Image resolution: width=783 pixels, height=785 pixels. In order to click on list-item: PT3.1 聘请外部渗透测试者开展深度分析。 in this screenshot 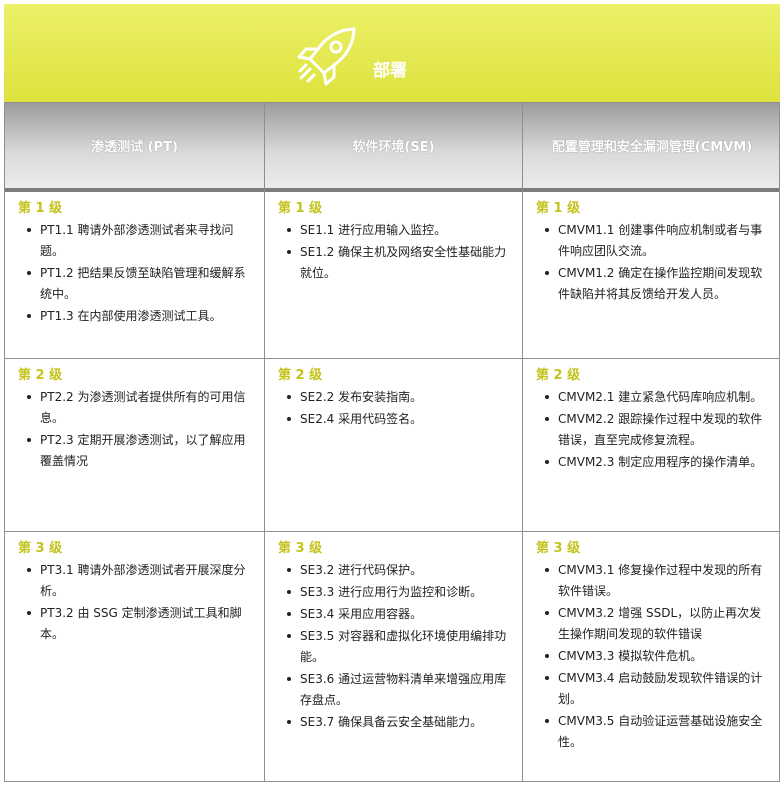, I will do `click(141, 581)`.